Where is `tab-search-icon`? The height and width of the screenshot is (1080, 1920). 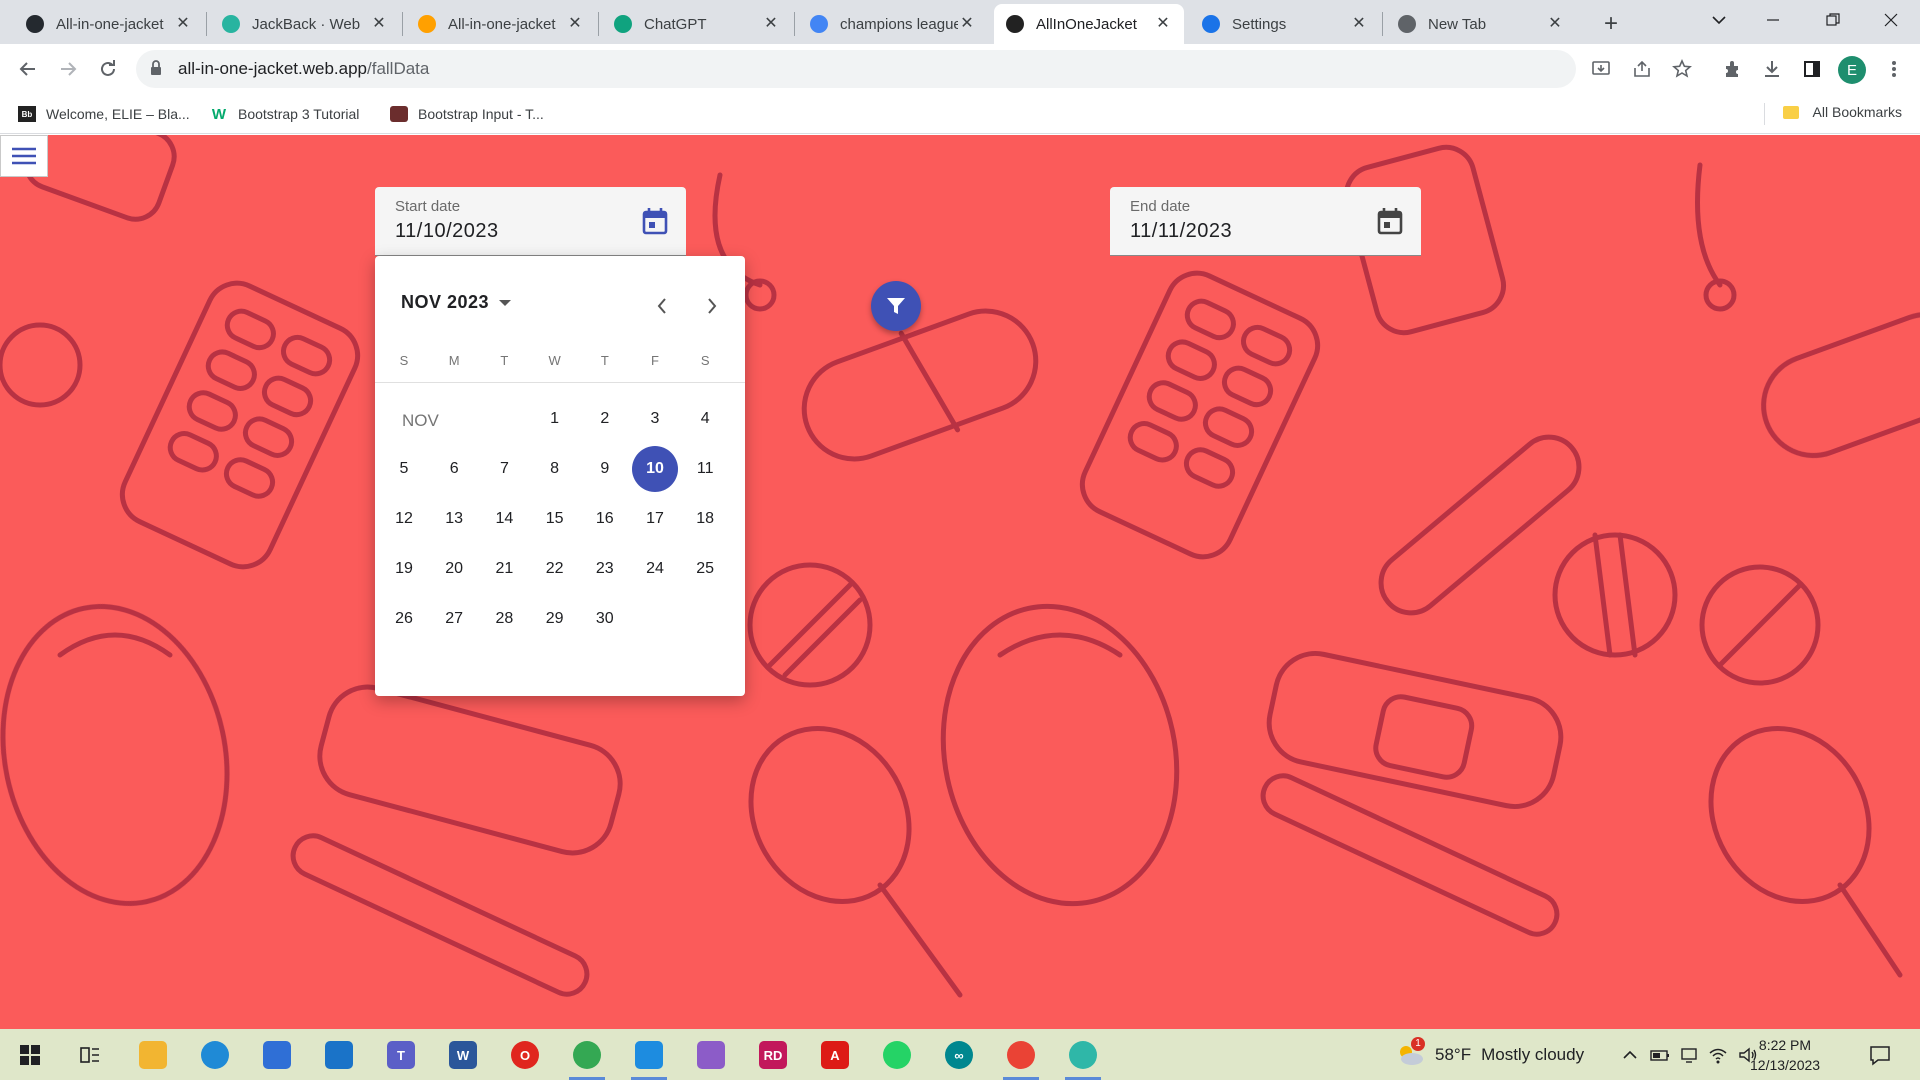
tab-search-icon is located at coordinates (1719, 20).